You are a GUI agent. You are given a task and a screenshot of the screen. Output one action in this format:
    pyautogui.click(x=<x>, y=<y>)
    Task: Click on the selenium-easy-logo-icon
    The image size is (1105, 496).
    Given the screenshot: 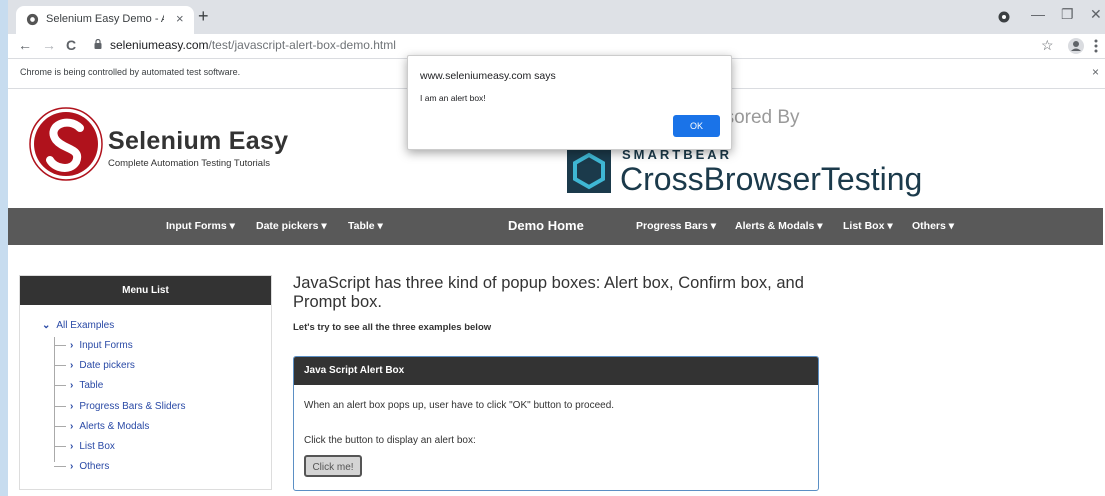 What is the action you would take?
    pyautogui.click(x=66, y=144)
    